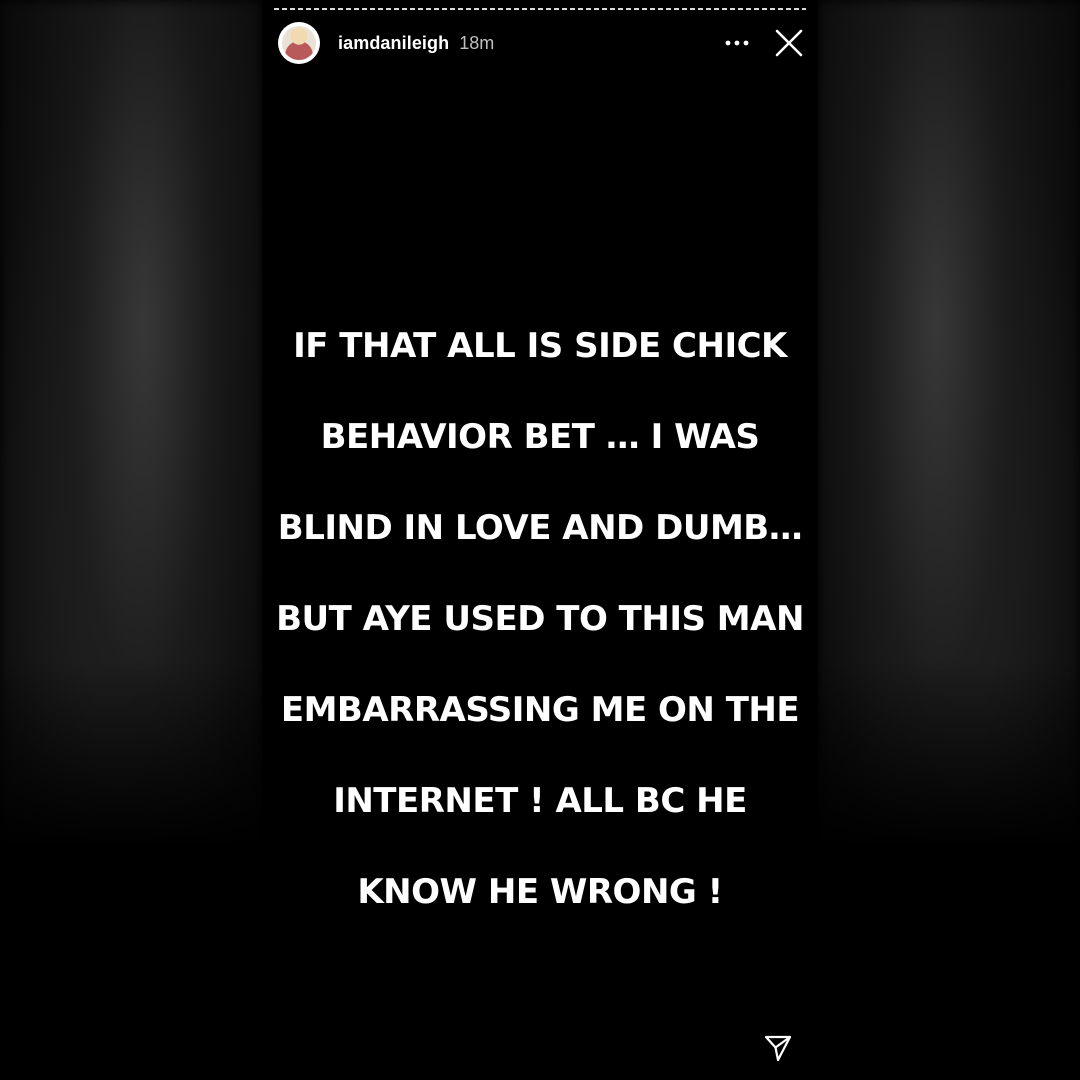 The width and height of the screenshot is (1080, 1080). I want to click on username: iamdanileigh, so click(393, 43).